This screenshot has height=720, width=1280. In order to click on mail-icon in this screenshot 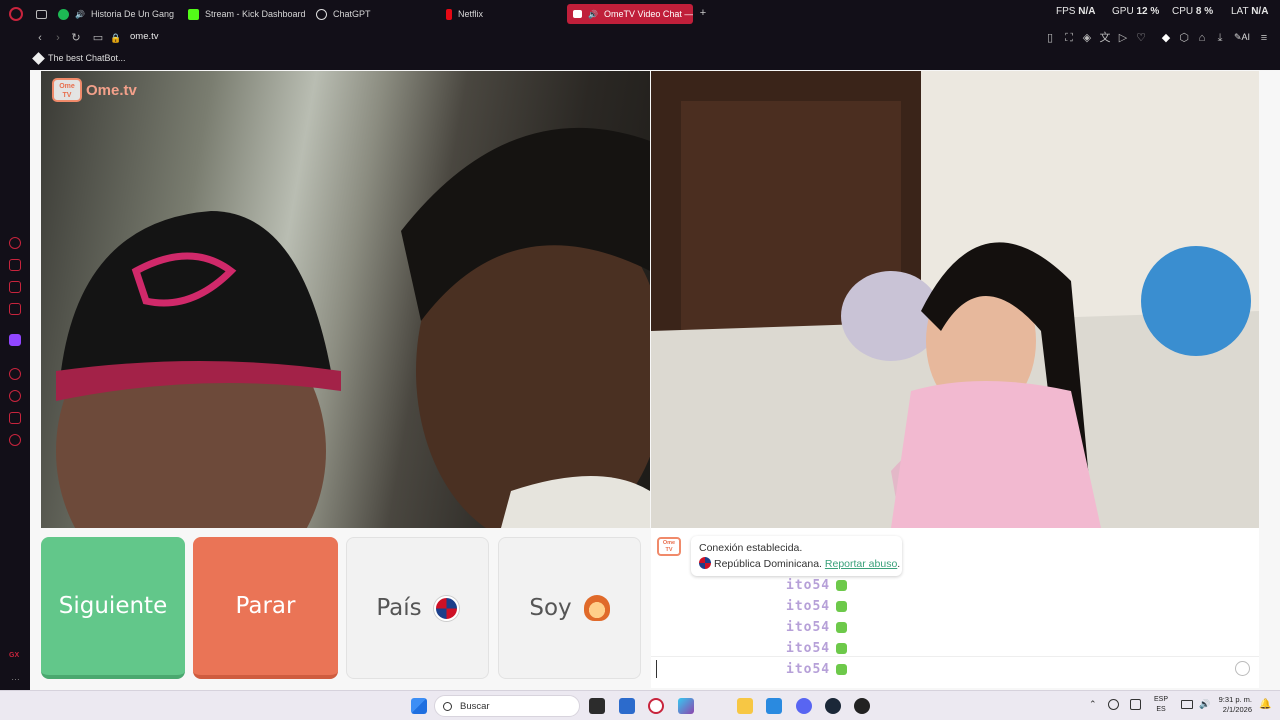, I will do `click(15, 309)`.